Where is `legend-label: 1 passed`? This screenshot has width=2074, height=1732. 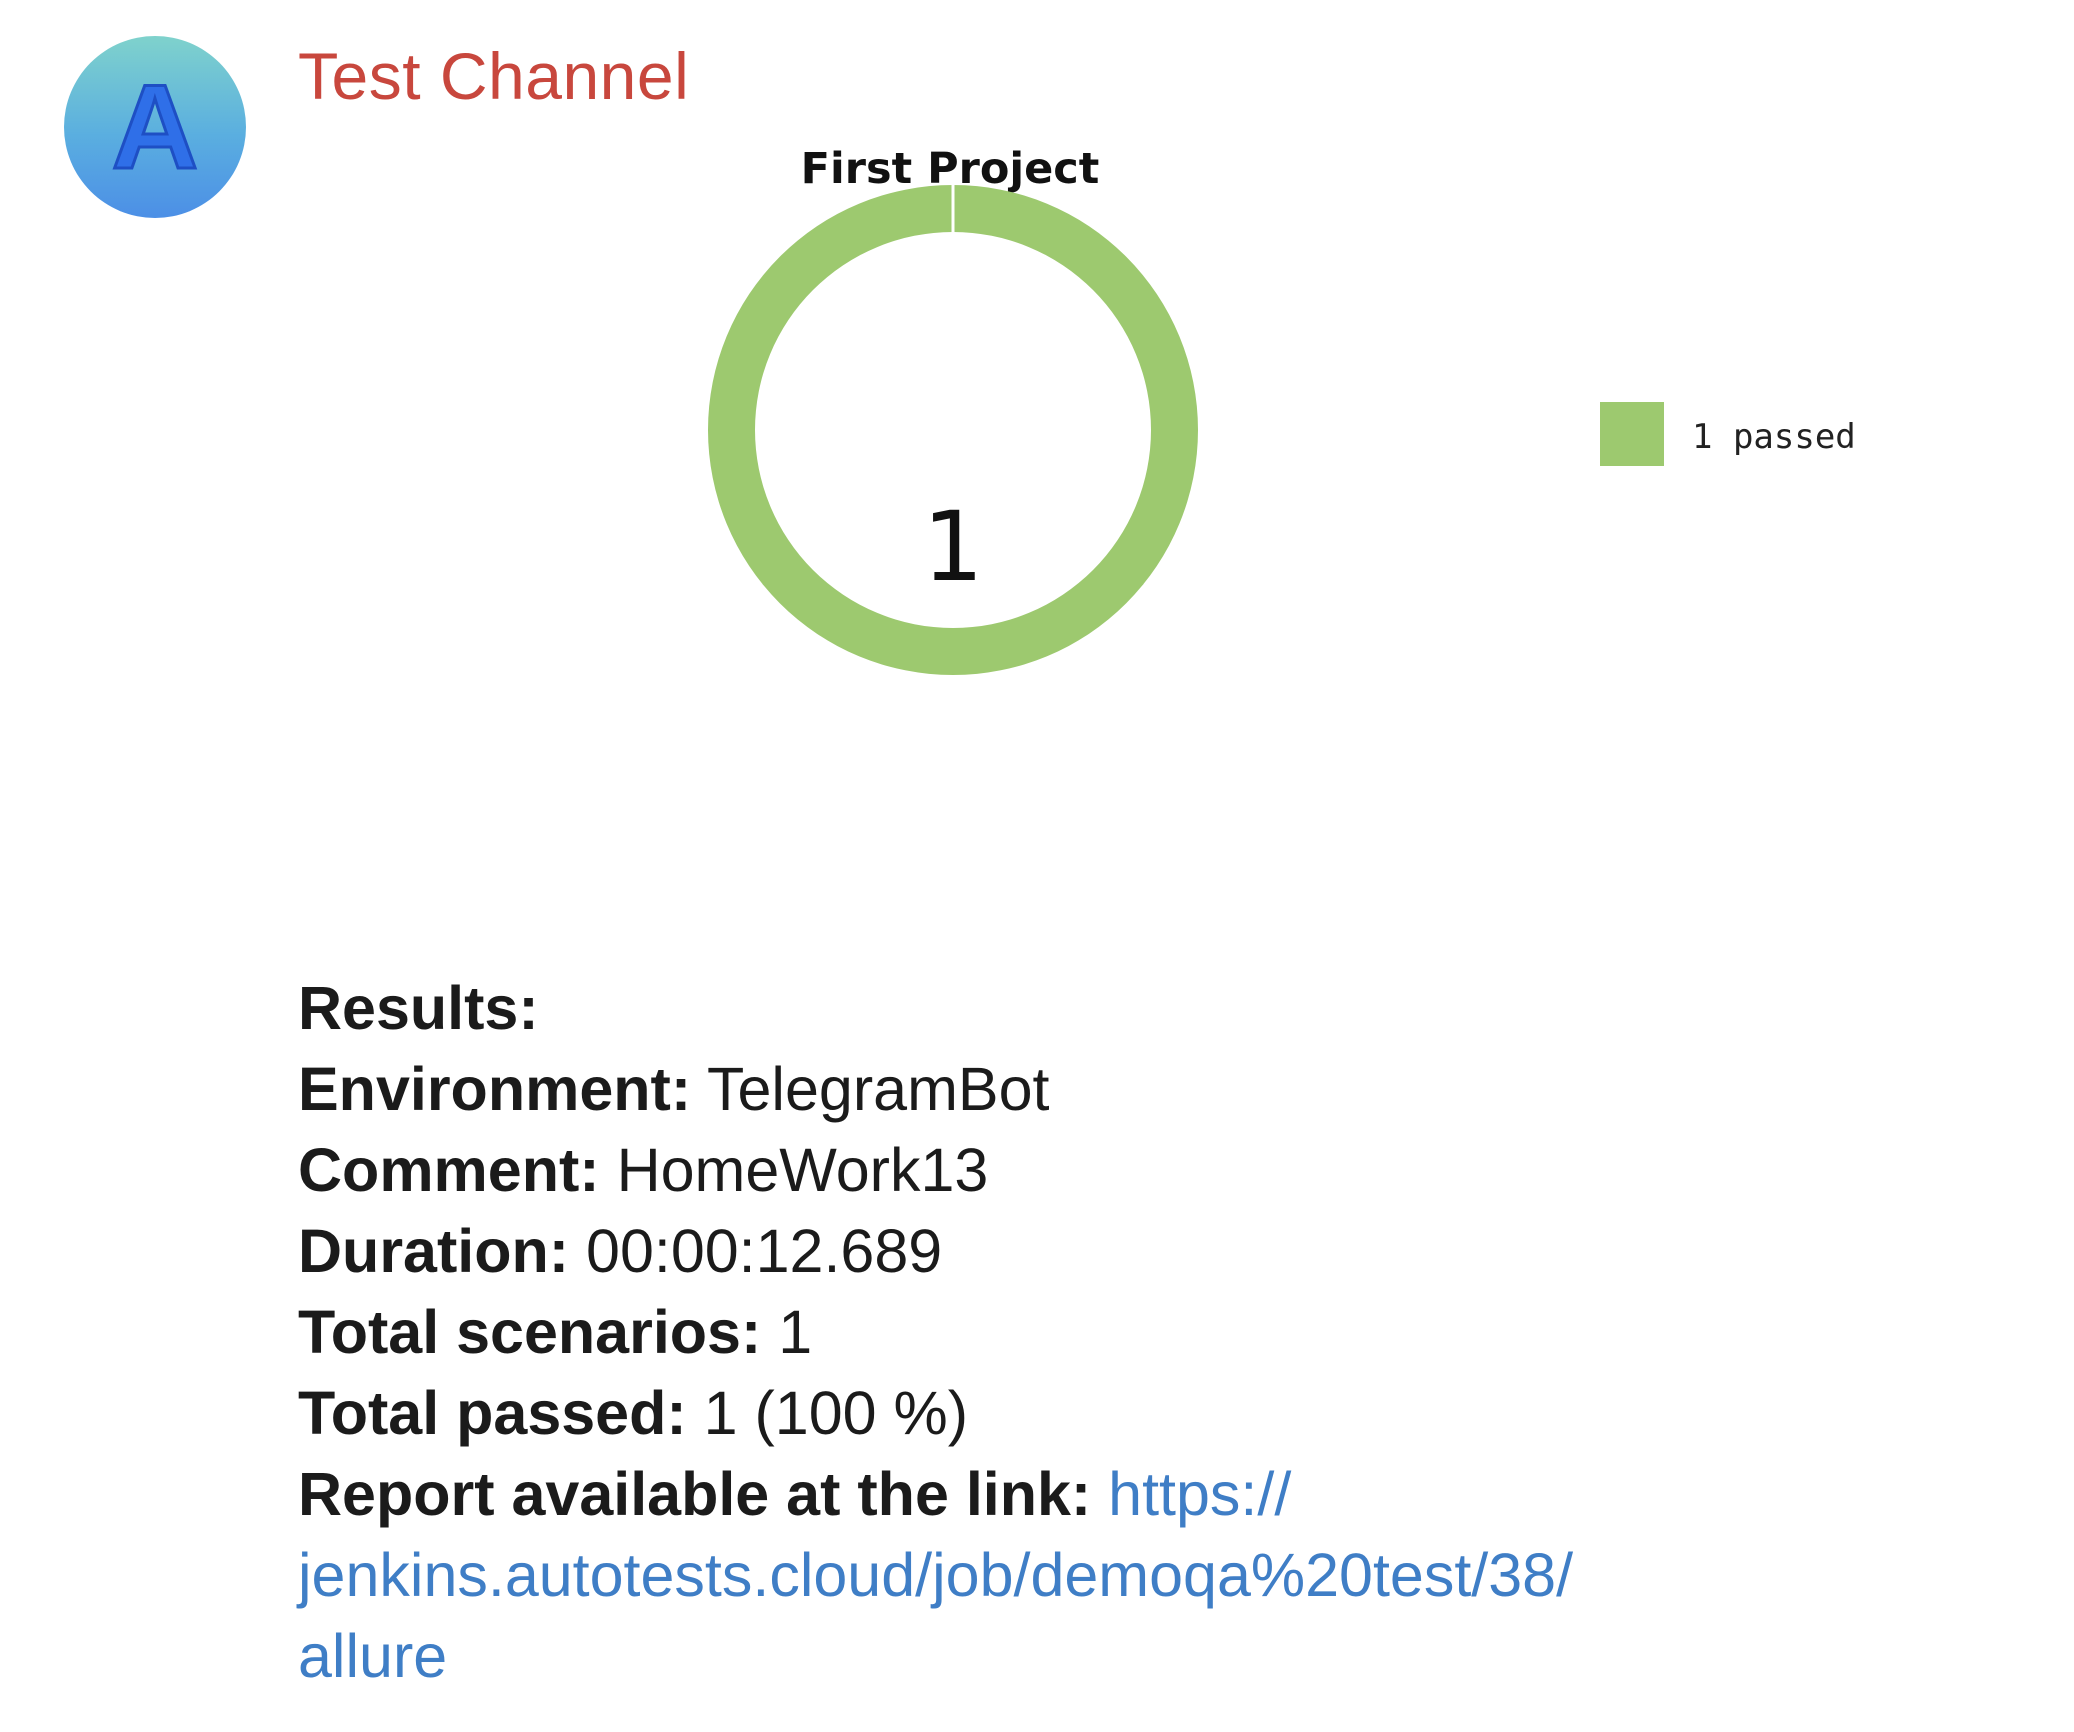 legend-label: 1 passed is located at coordinates (1774, 437).